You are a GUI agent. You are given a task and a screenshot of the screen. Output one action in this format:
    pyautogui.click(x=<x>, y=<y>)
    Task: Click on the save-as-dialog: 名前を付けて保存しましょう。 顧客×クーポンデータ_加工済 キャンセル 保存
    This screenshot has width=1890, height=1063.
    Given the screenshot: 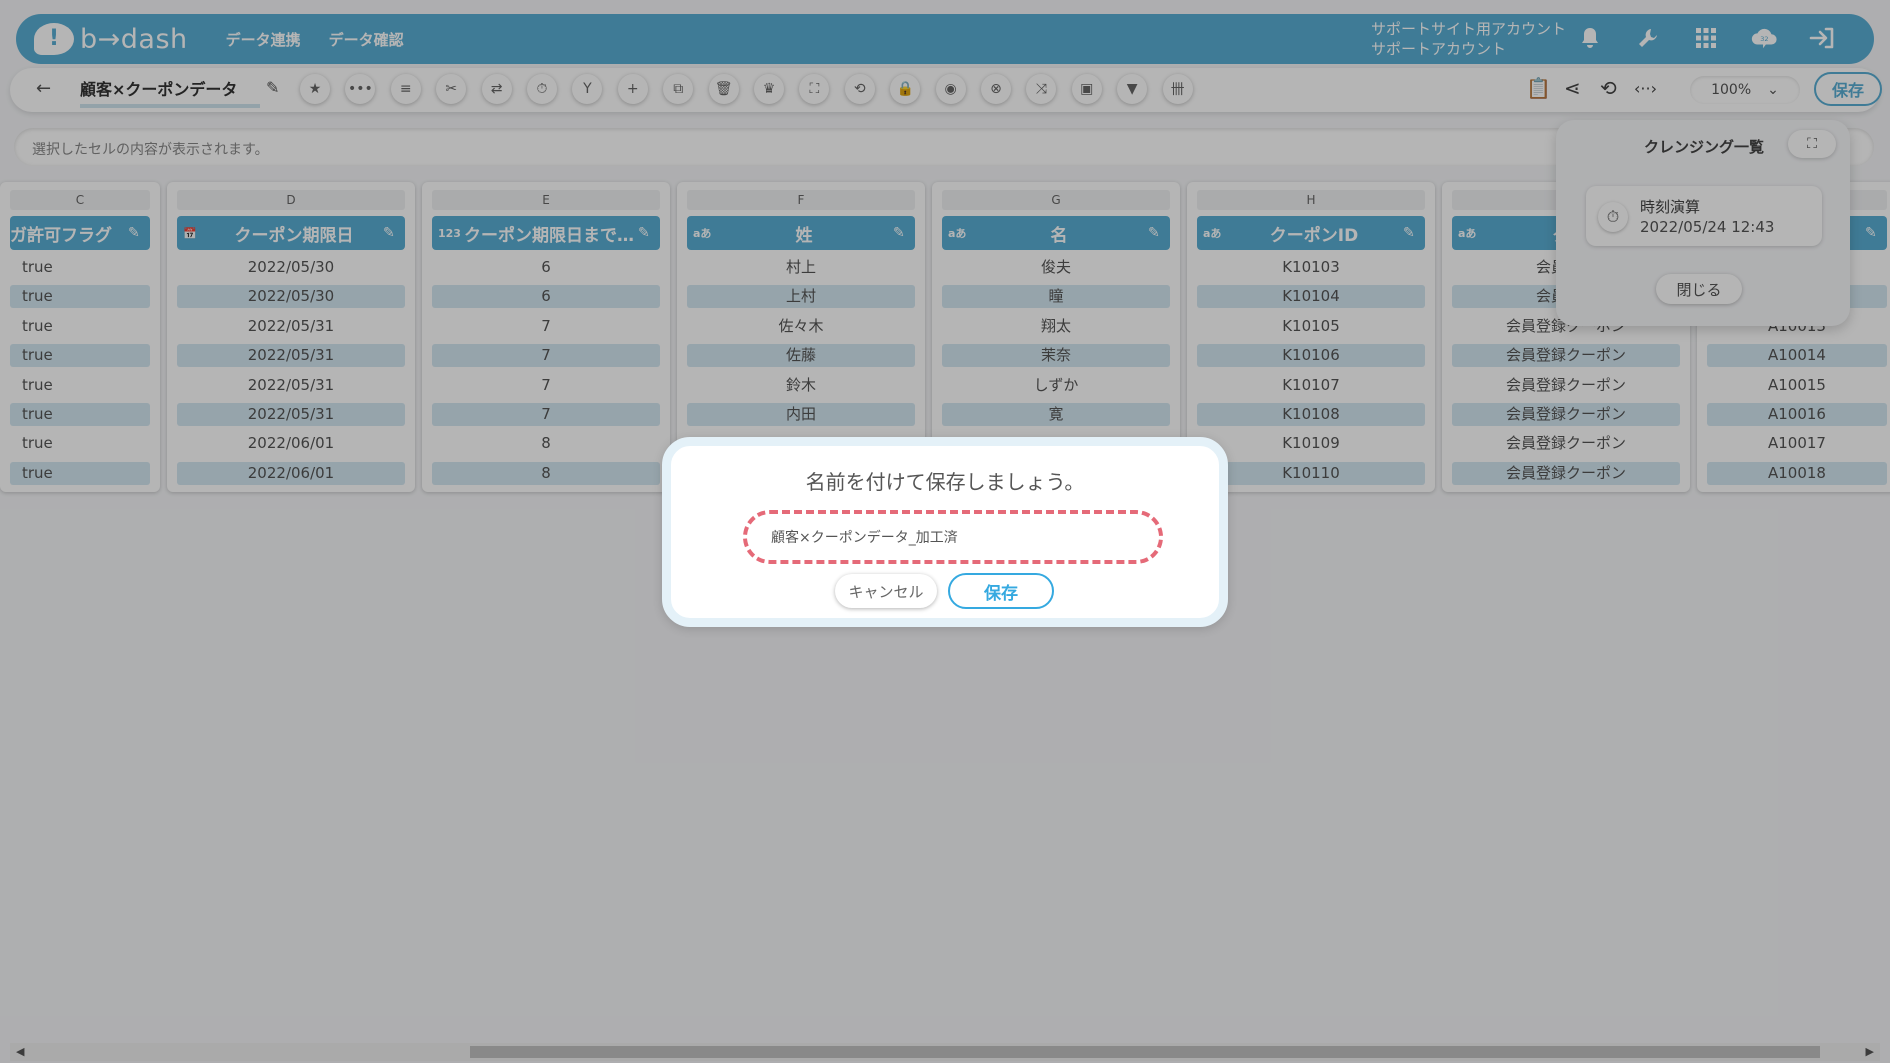 What is the action you would take?
    pyautogui.click(x=945, y=532)
    